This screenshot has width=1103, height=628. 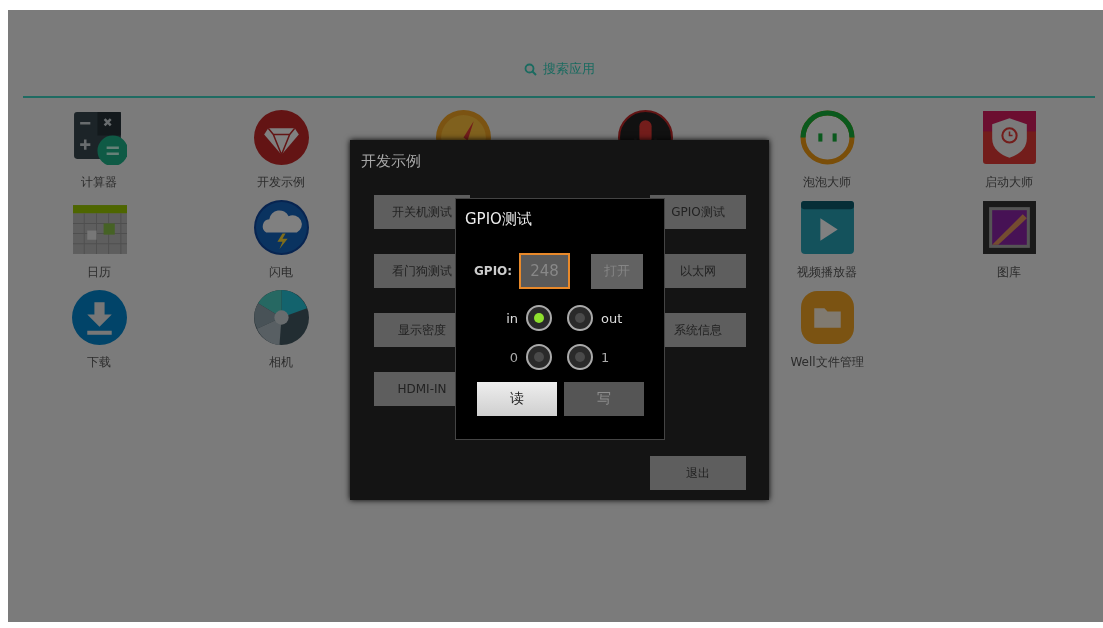 What do you see at coordinates (827, 137) in the screenshot?
I see `face-icon` at bounding box center [827, 137].